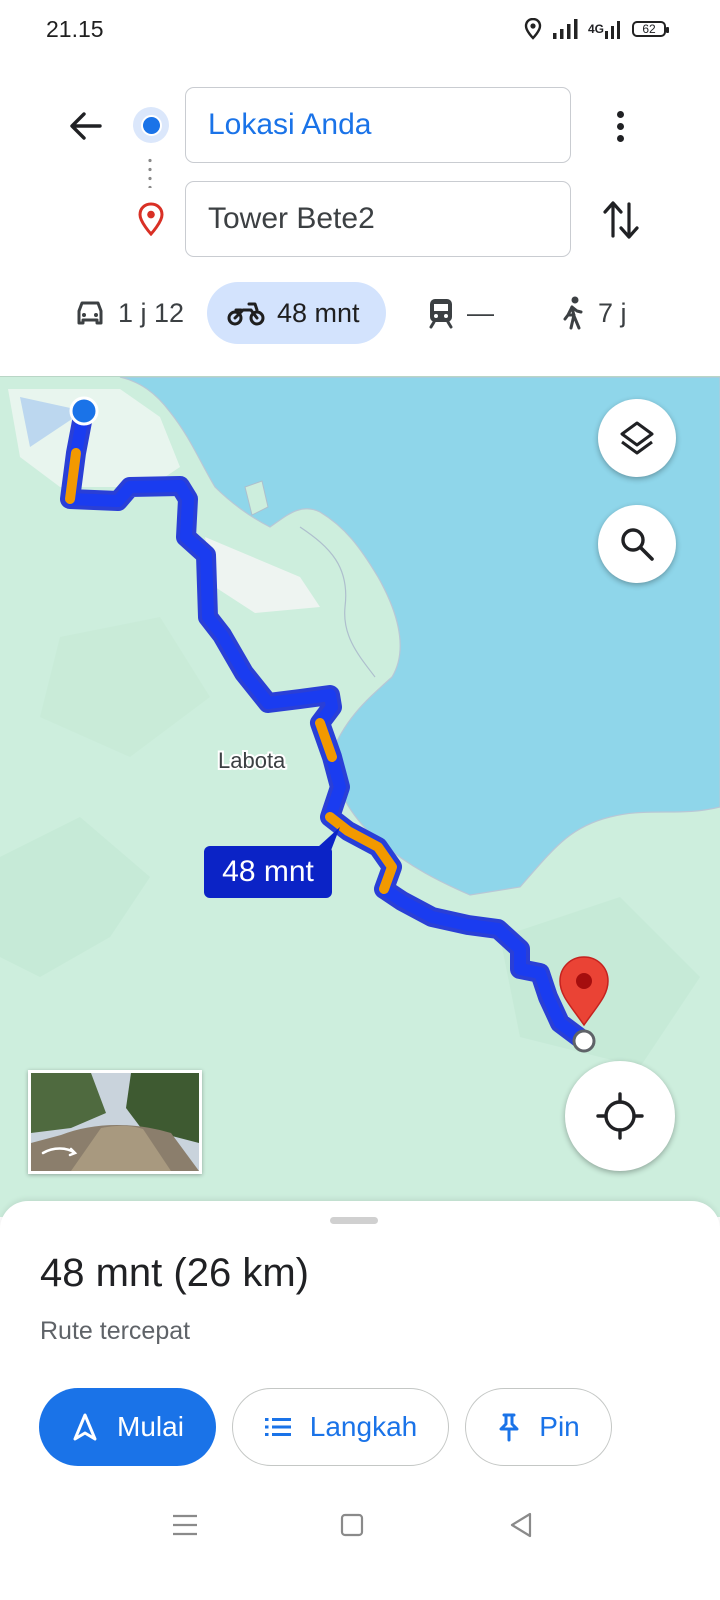  What do you see at coordinates (318, 312) in the screenshot?
I see `mode-motorcycle-label: 48 mnt` at bounding box center [318, 312].